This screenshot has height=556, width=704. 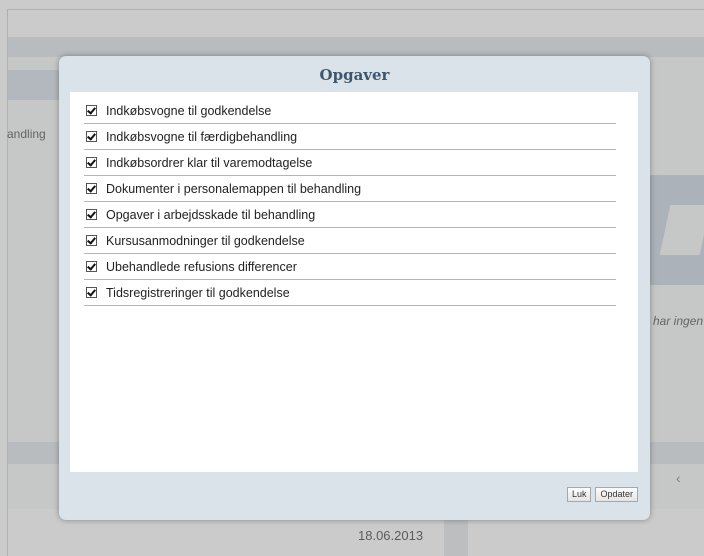 I want to click on task-label: Indkøbsvogne til godkendelse, so click(x=188, y=111).